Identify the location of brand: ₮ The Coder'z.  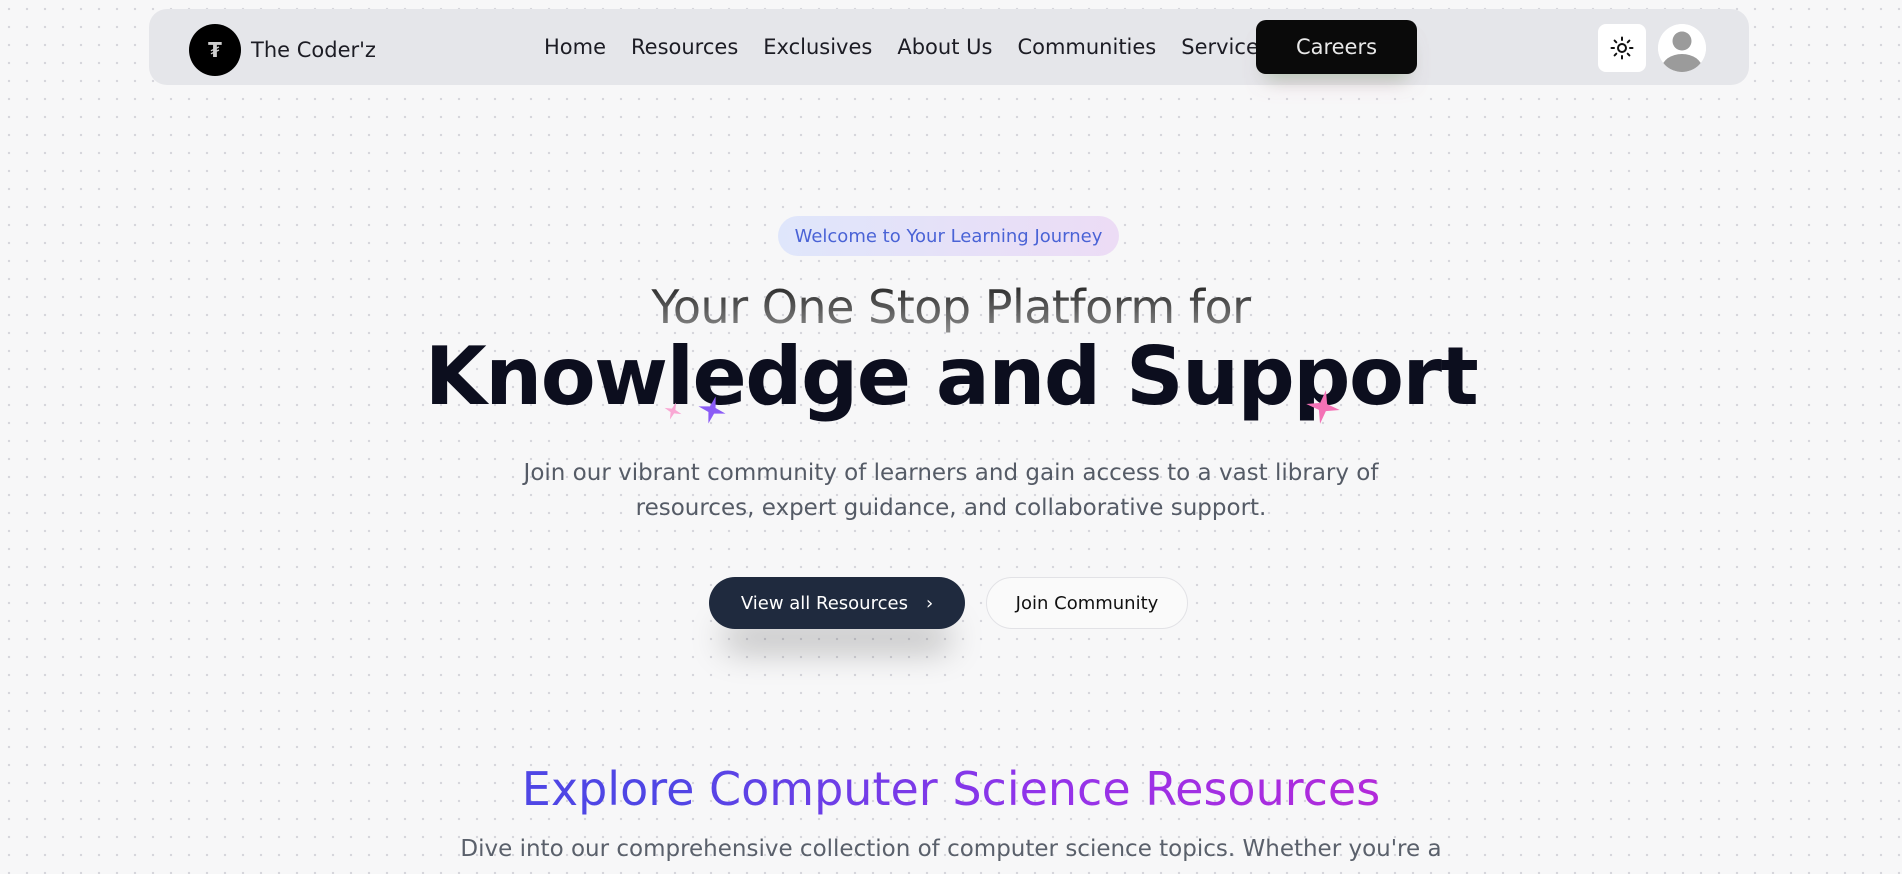
(282, 50).